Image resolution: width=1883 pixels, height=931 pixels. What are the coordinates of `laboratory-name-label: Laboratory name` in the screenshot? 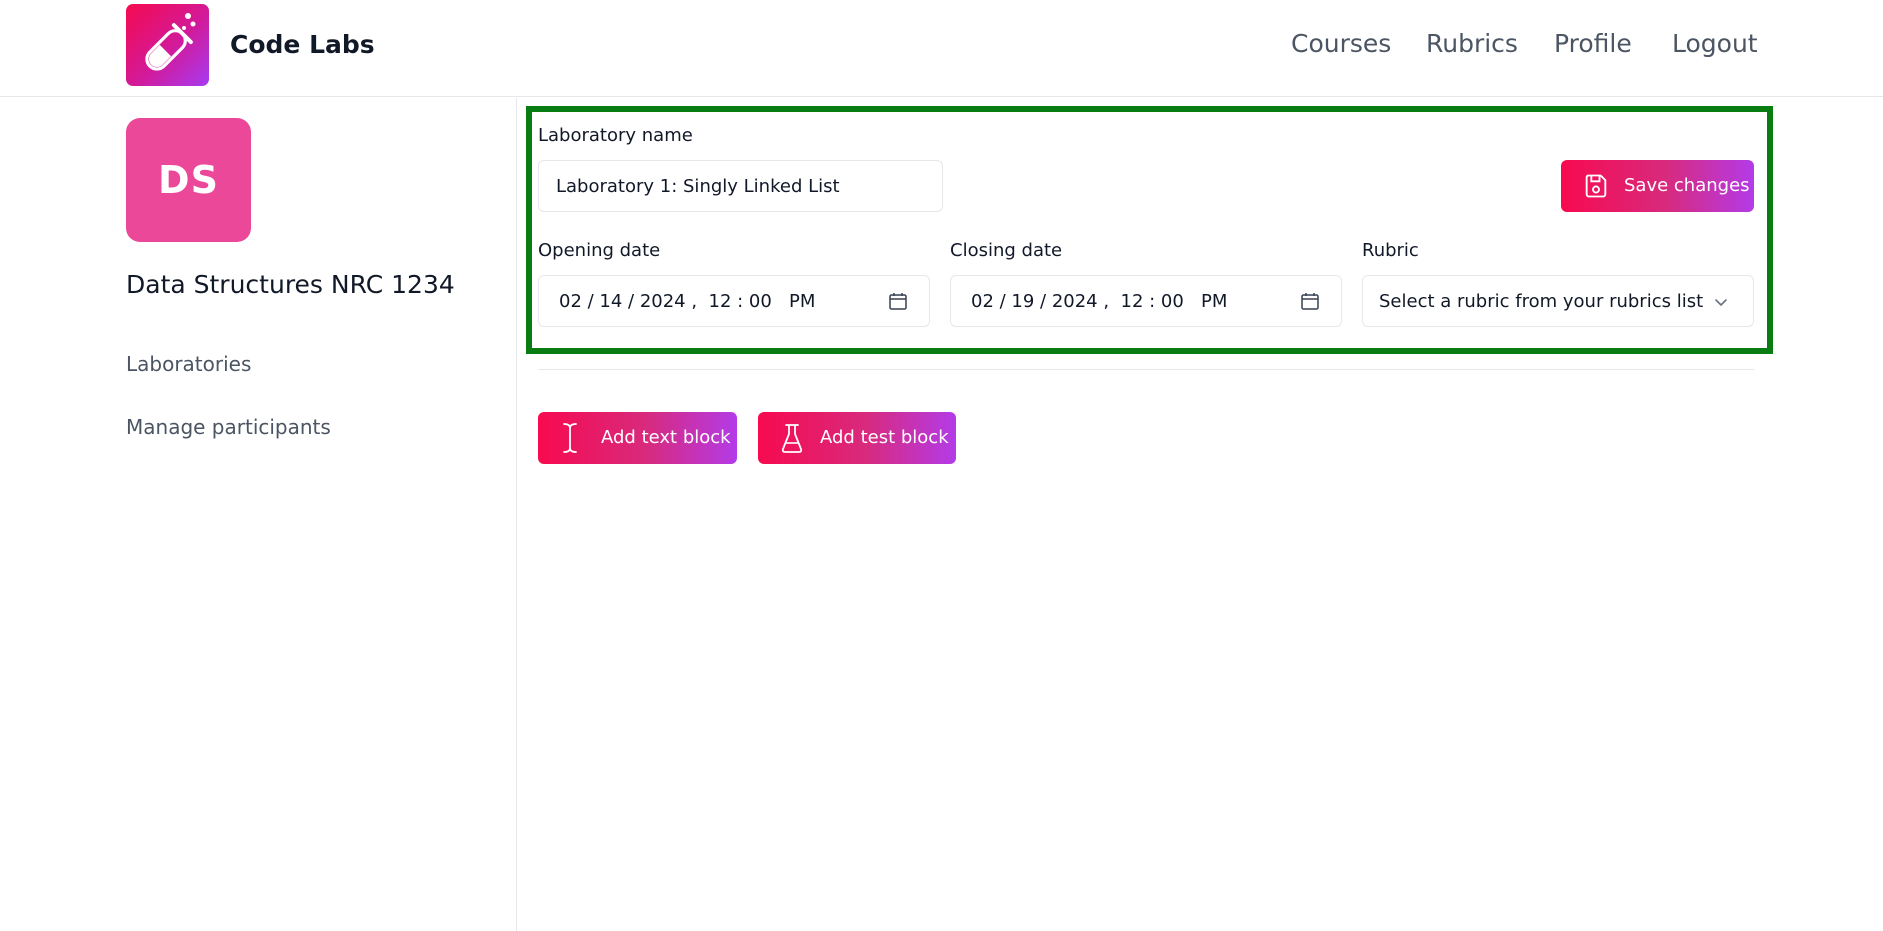 It's located at (615, 135).